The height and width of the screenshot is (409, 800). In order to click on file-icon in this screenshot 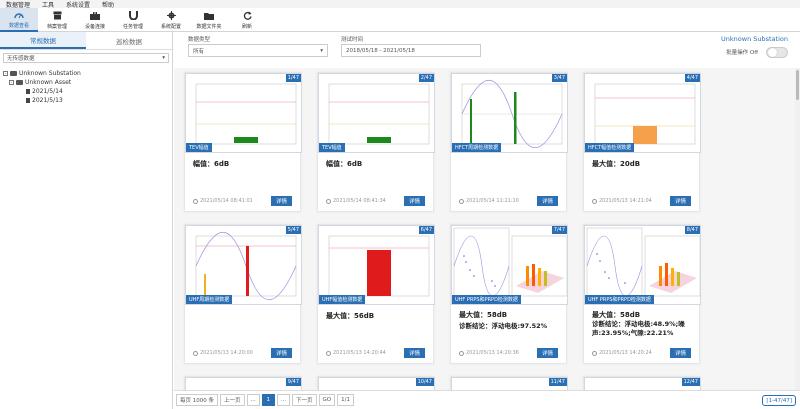, I will do `click(28, 100)`.